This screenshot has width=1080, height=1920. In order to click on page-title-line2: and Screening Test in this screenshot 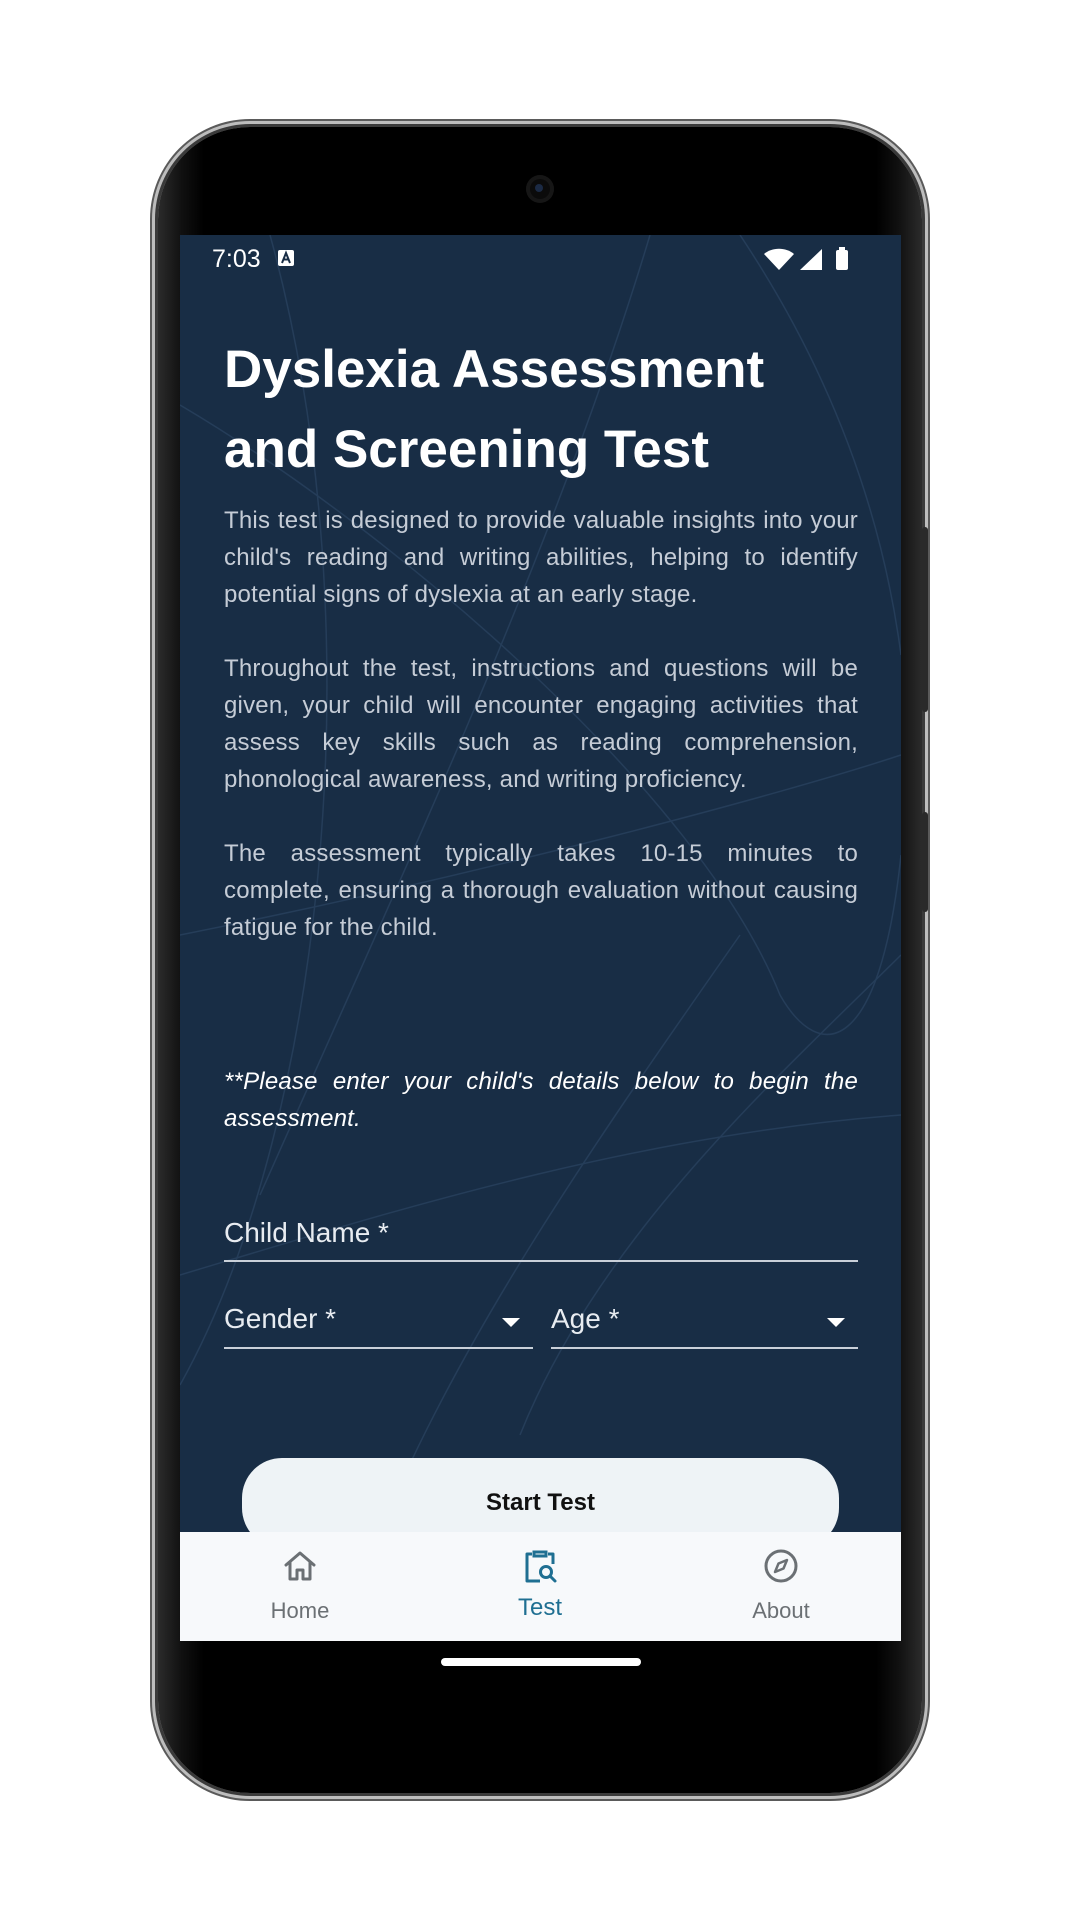, I will do `click(466, 449)`.